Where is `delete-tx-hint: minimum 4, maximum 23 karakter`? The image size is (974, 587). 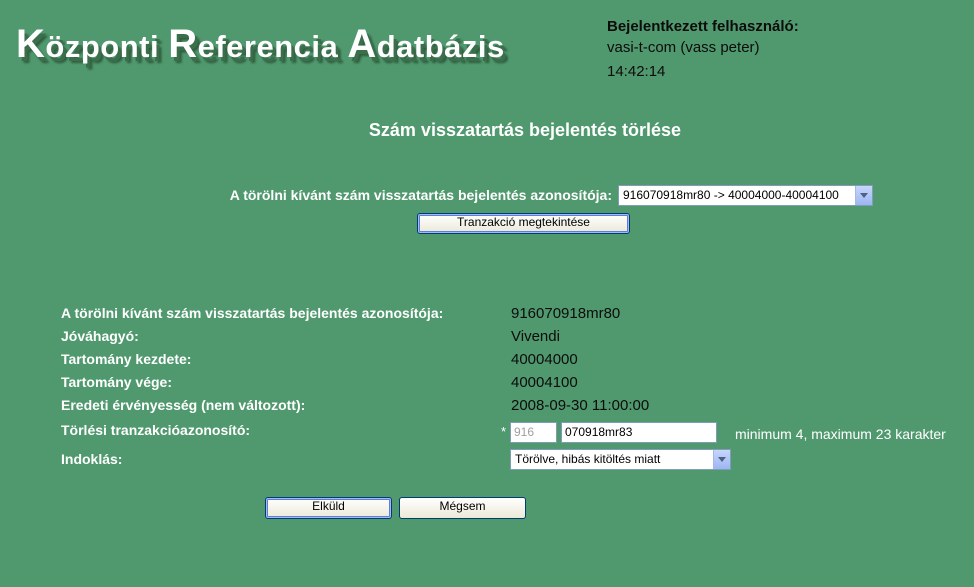 delete-tx-hint: minimum 4, maximum 23 karakter is located at coordinates (840, 434).